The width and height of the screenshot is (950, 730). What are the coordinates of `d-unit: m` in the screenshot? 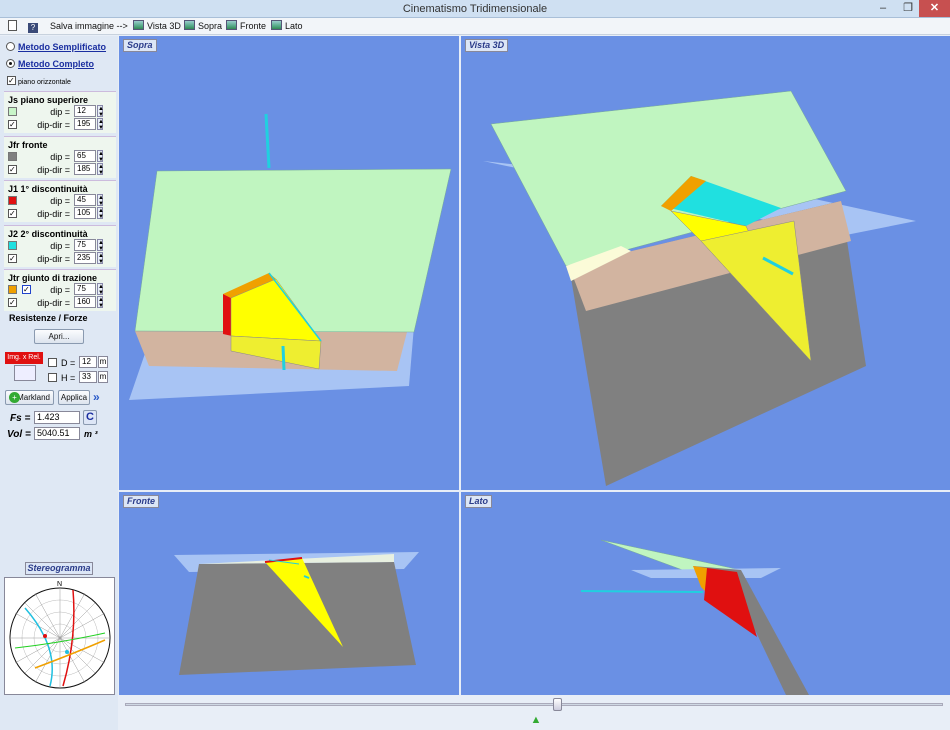 It's located at (103, 362).